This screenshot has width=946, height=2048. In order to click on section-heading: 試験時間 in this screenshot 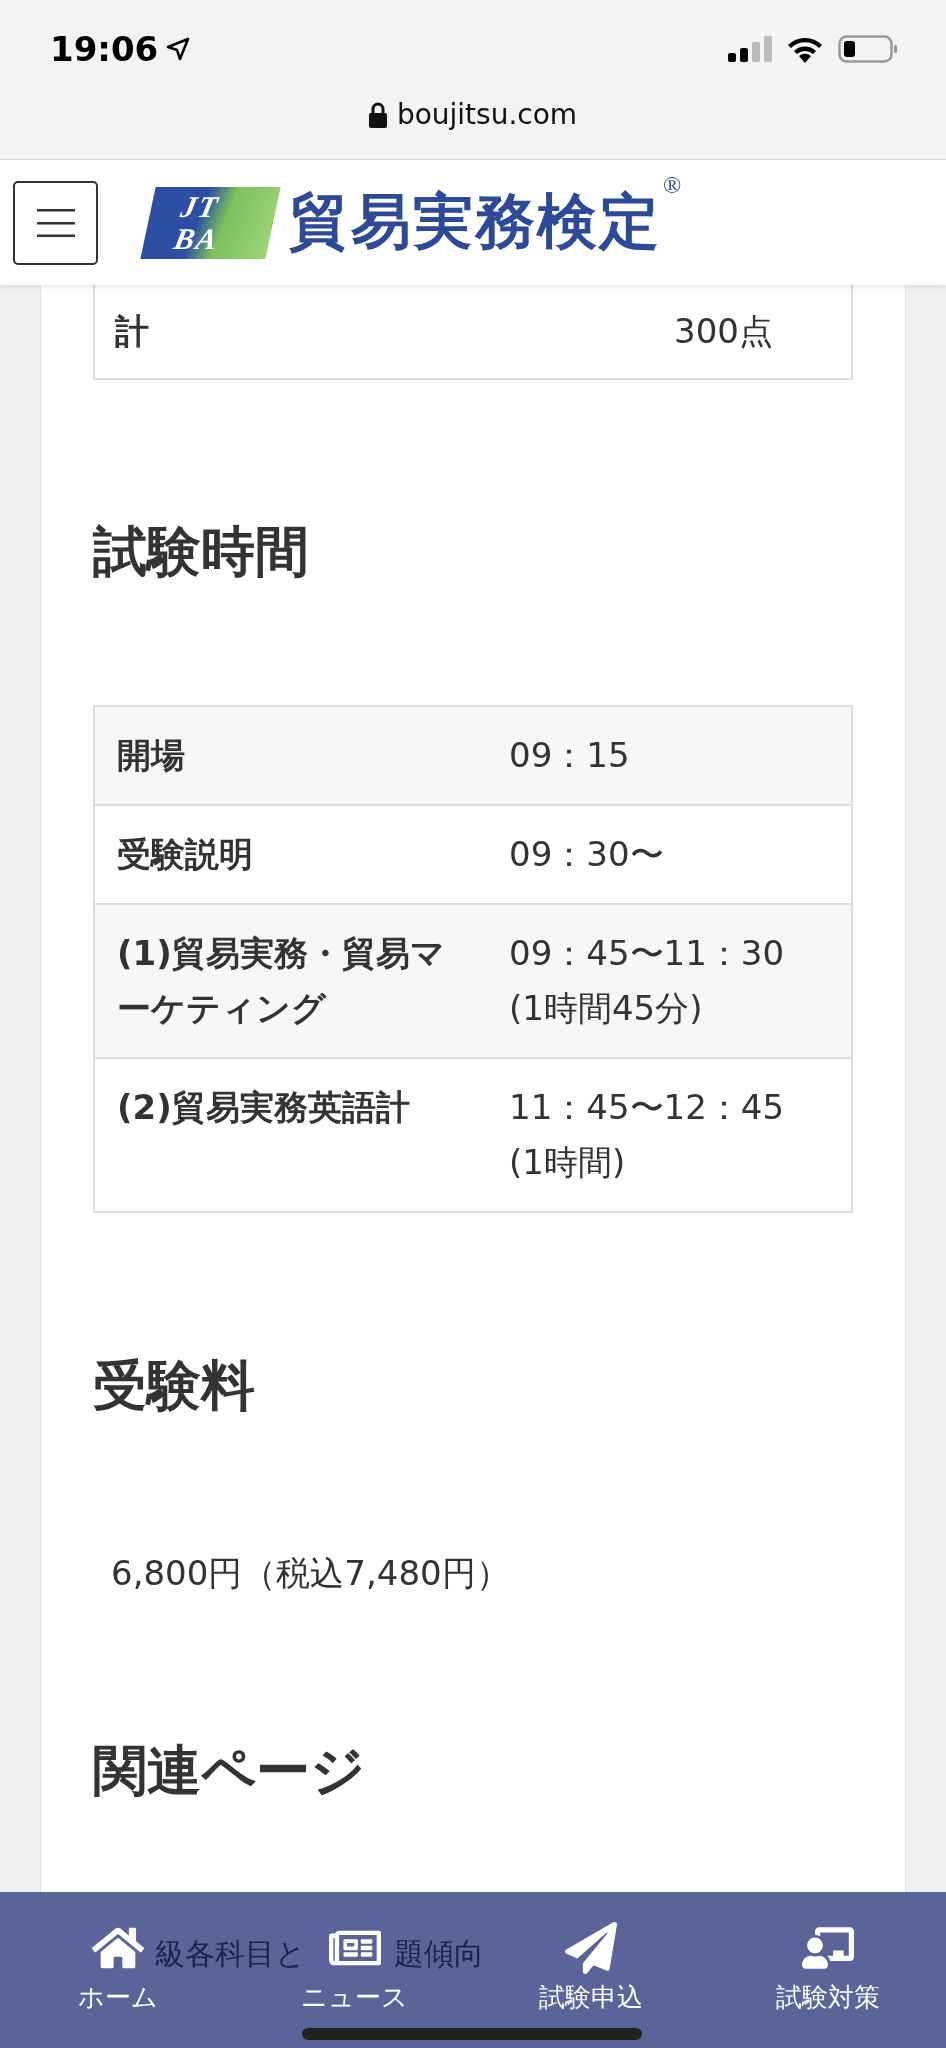, I will do `click(201, 552)`.